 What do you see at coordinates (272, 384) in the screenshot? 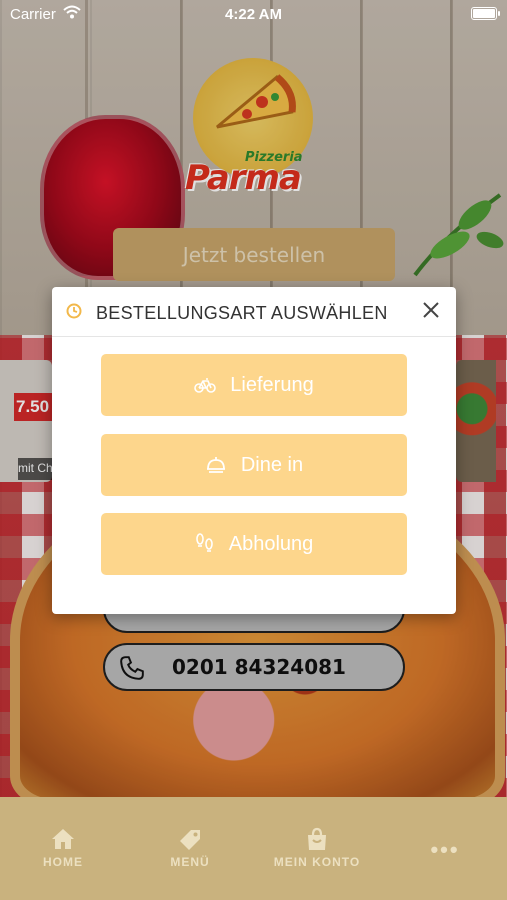
I see `delivery-option-label: Lieferung` at bounding box center [272, 384].